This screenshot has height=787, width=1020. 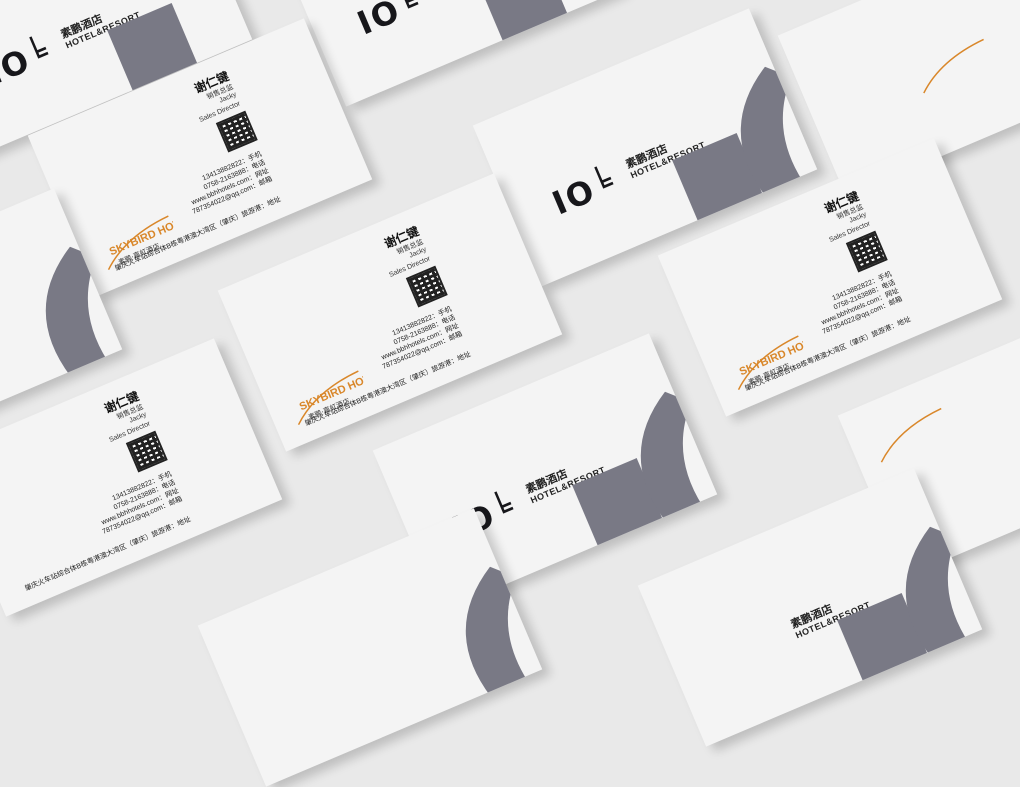 What do you see at coordinates (810, 607) in the screenshot?
I see `front-card-partial: 素鹏酒店 HOTEL&RESORT` at bounding box center [810, 607].